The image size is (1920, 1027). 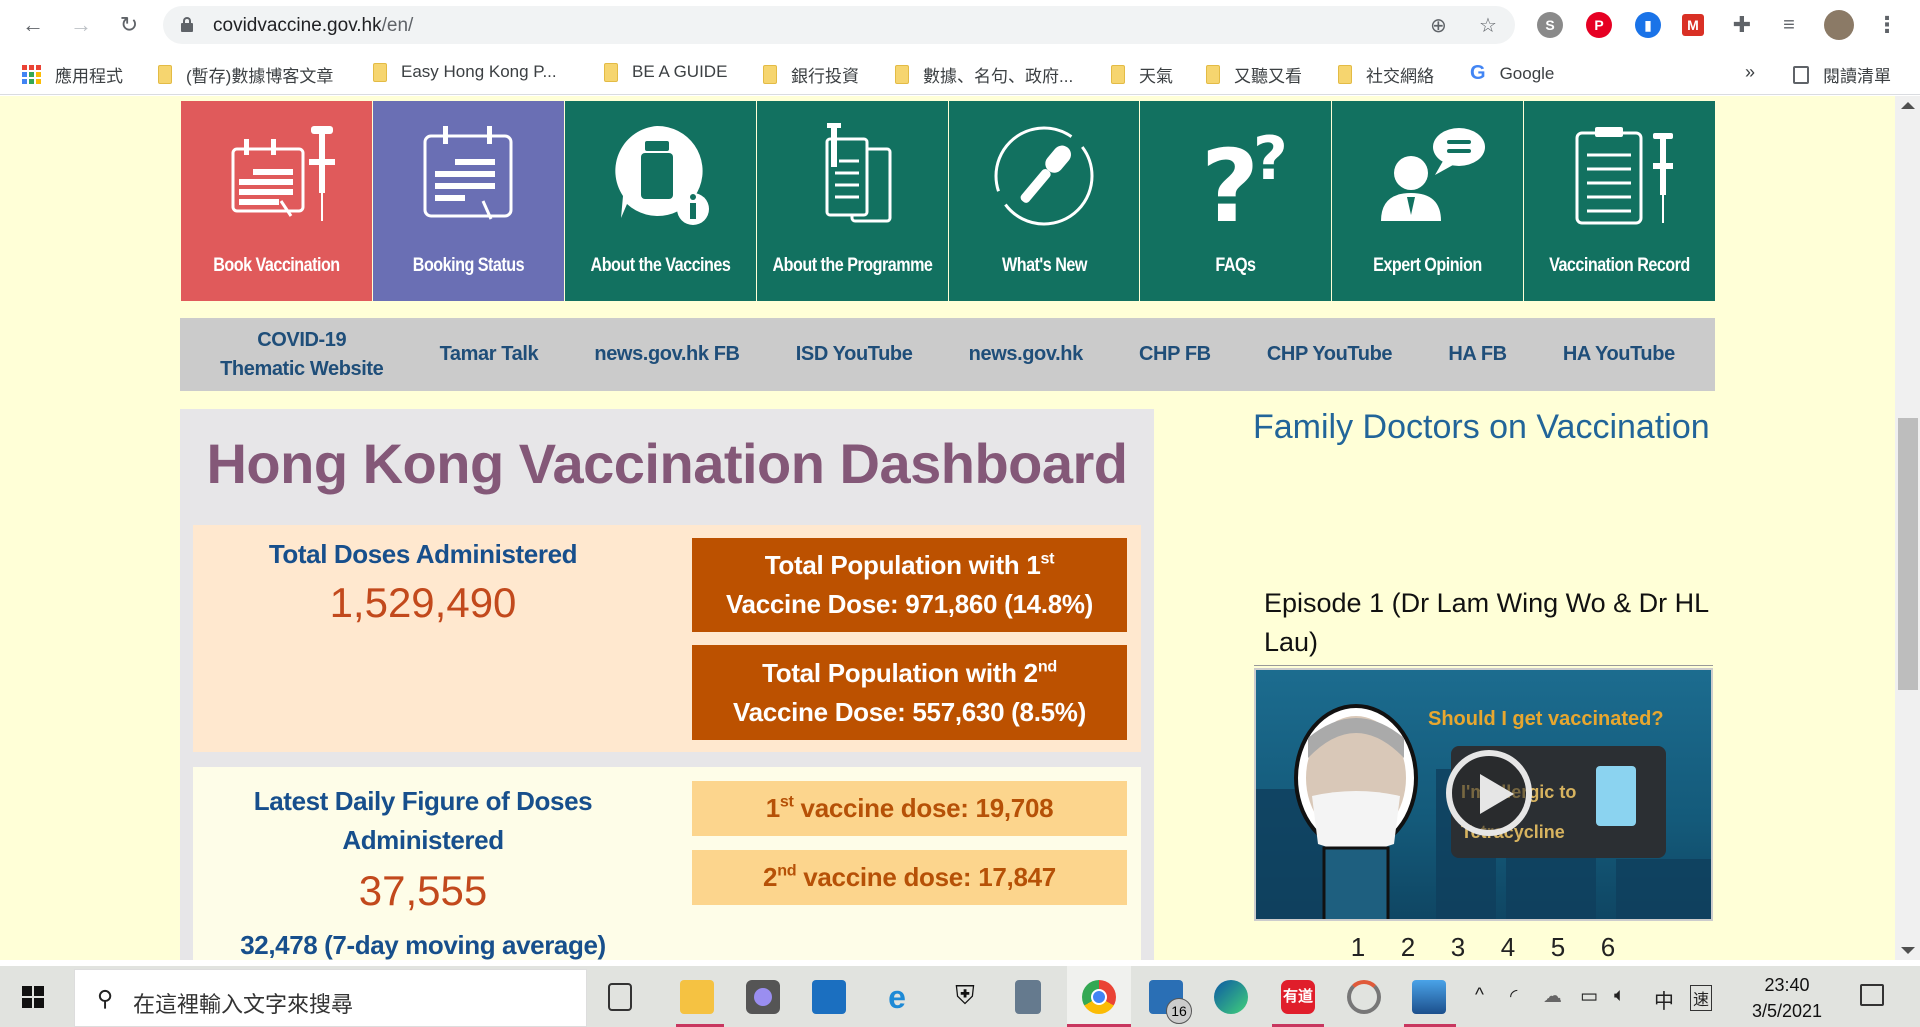 What do you see at coordinates (1512, 73) in the screenshot?
I see `bookmark-google: G Google` at bounding box center [1512, 73].